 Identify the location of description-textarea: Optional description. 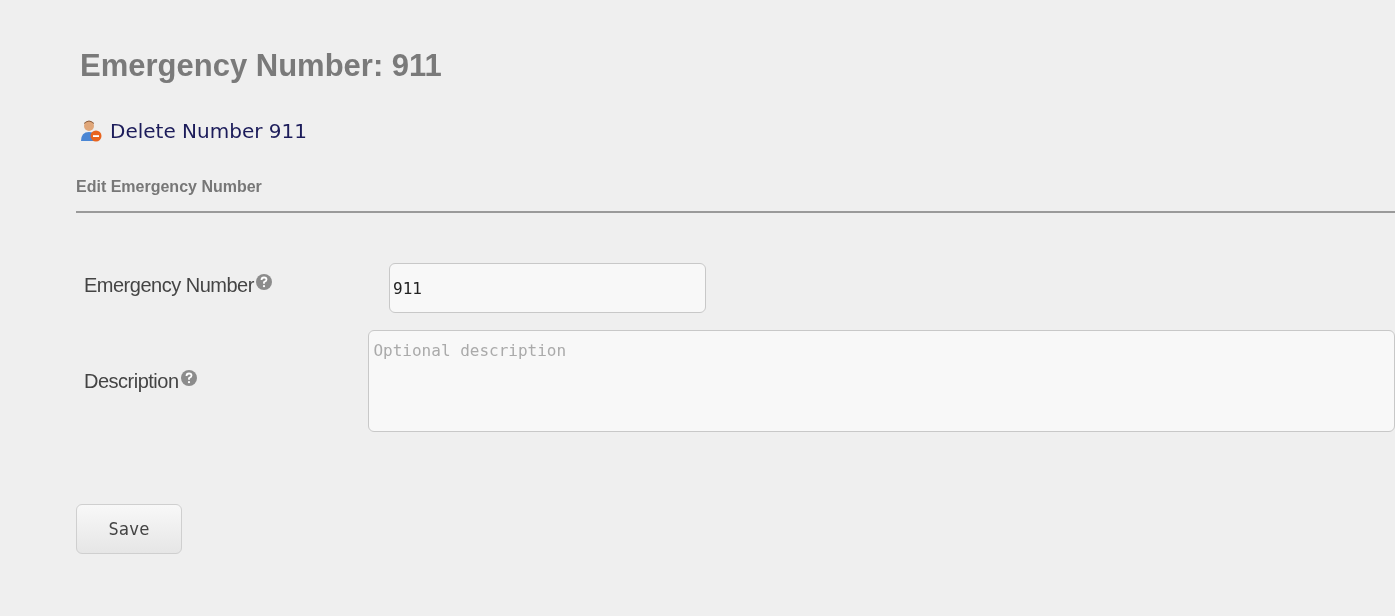
(881, 381).